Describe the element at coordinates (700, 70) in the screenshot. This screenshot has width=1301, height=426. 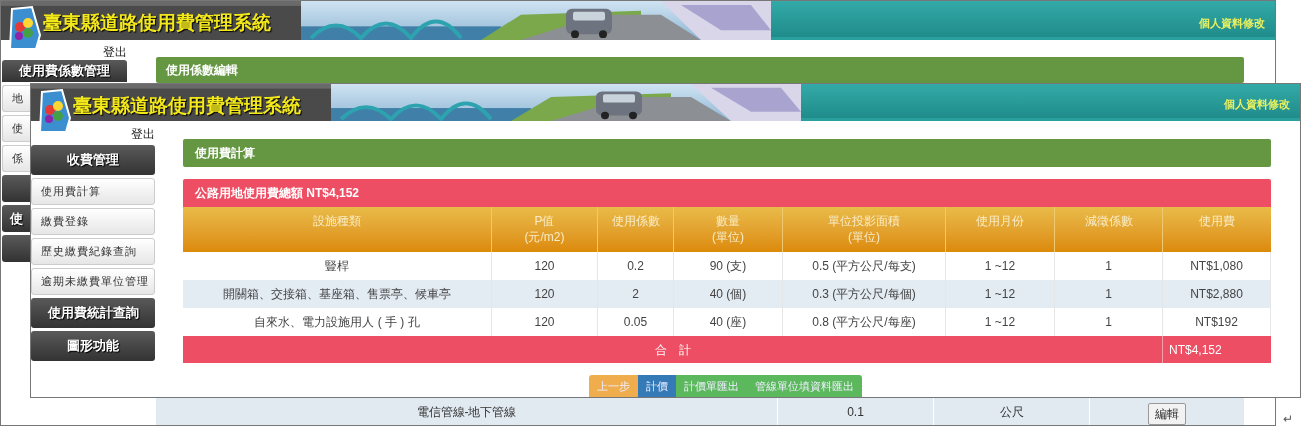
I see `panel-header: 使用係數編輯` at that location.